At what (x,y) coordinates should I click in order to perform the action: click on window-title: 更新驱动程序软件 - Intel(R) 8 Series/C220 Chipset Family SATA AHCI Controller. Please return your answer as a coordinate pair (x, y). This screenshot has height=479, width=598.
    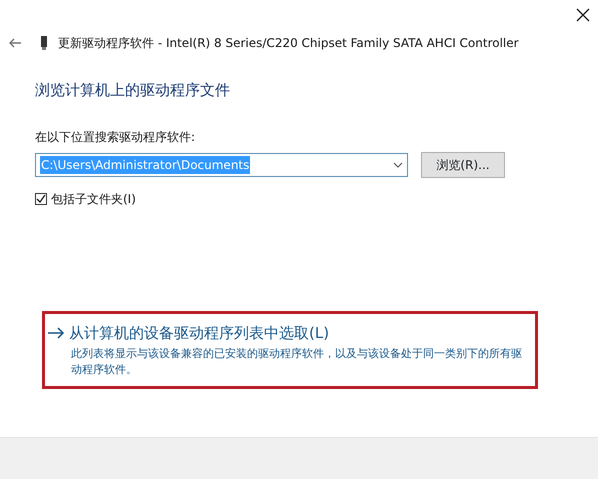
    Looking at the image, I should click on (288, 43).